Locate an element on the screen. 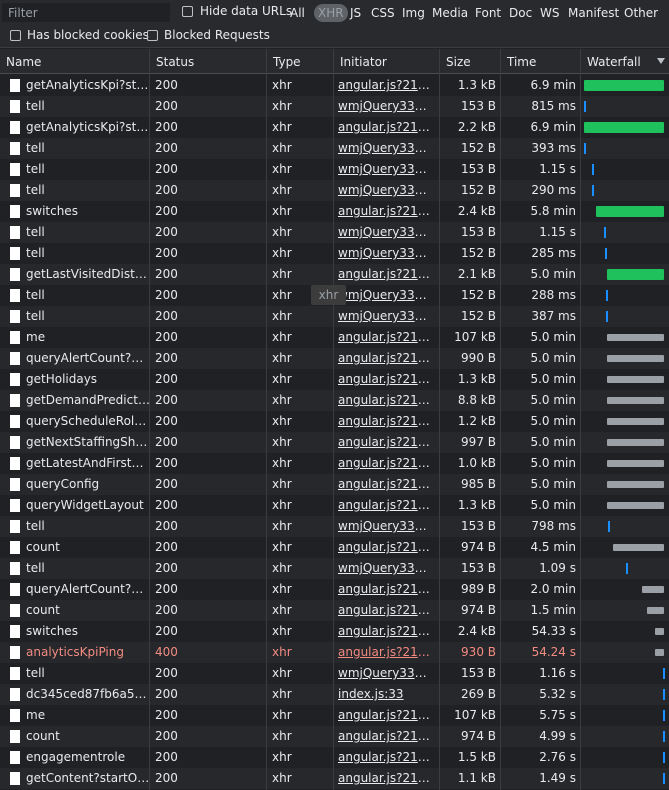 This screenshot has height=790, width=669. request-row: tell 200 xhr wmjQuery3315.j... 153 B 815 ms is located at coordinates (334, 106).